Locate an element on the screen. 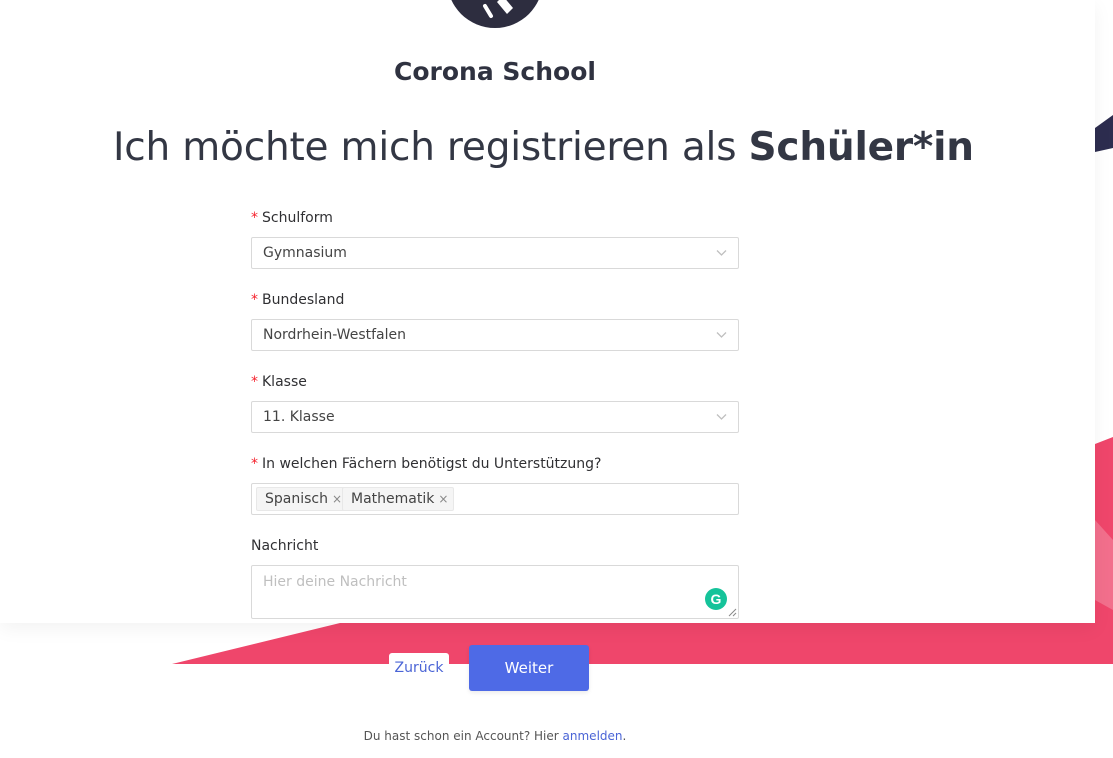 Image resolution: width=1113 pixels, height=758 pixels. next-button: Weiter is located at coordinates (529, 668).